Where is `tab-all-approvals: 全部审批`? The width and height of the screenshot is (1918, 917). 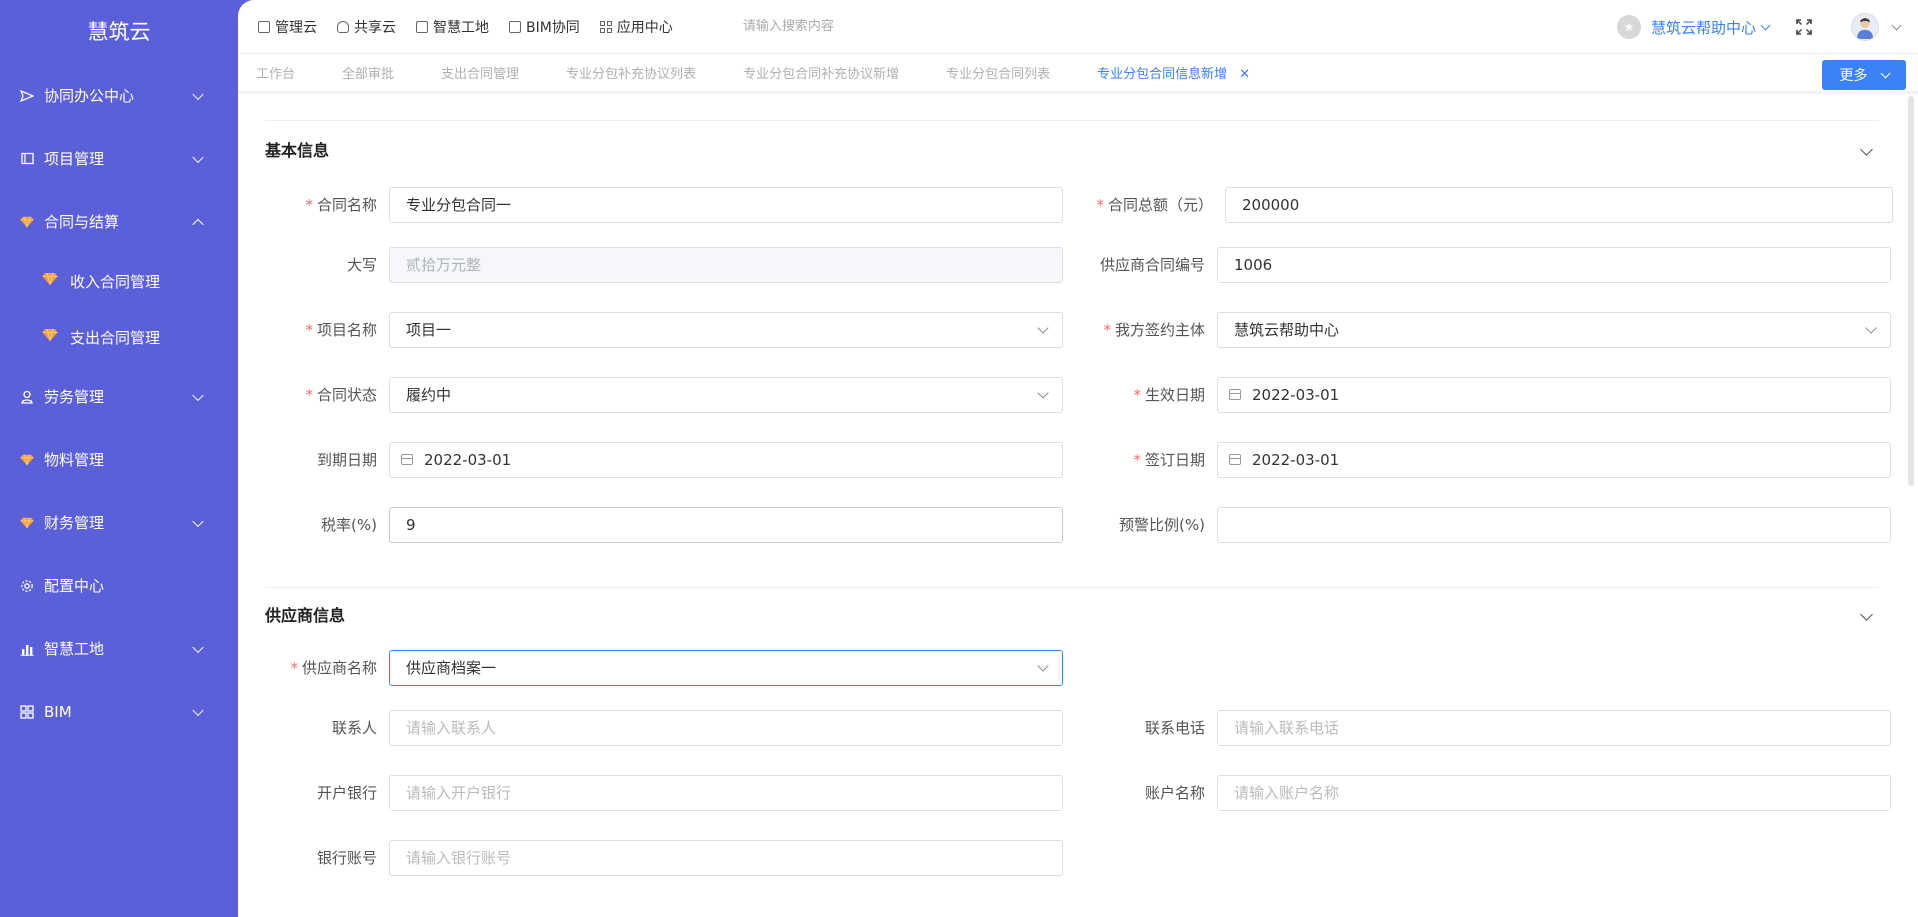
tab-all-approvals: 全部审批 is located at coordinates (368, 72).